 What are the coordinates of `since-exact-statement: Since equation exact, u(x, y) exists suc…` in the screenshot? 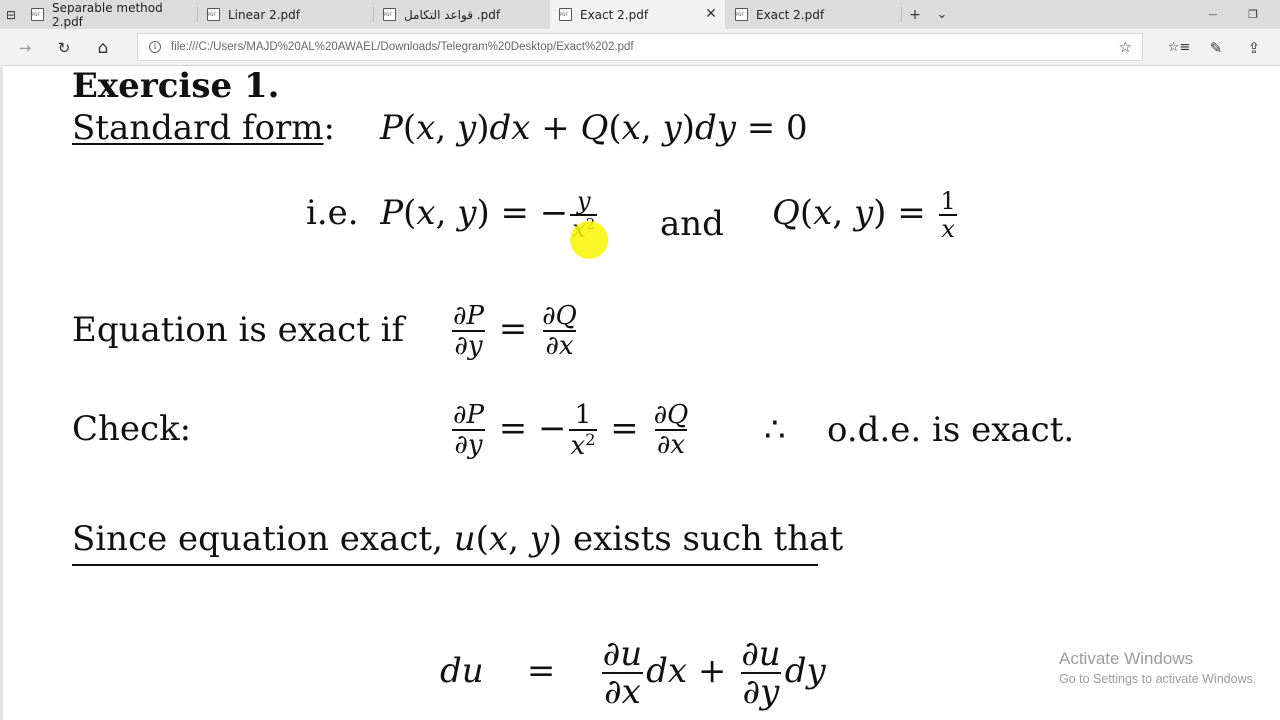 It's located at (457, 544).